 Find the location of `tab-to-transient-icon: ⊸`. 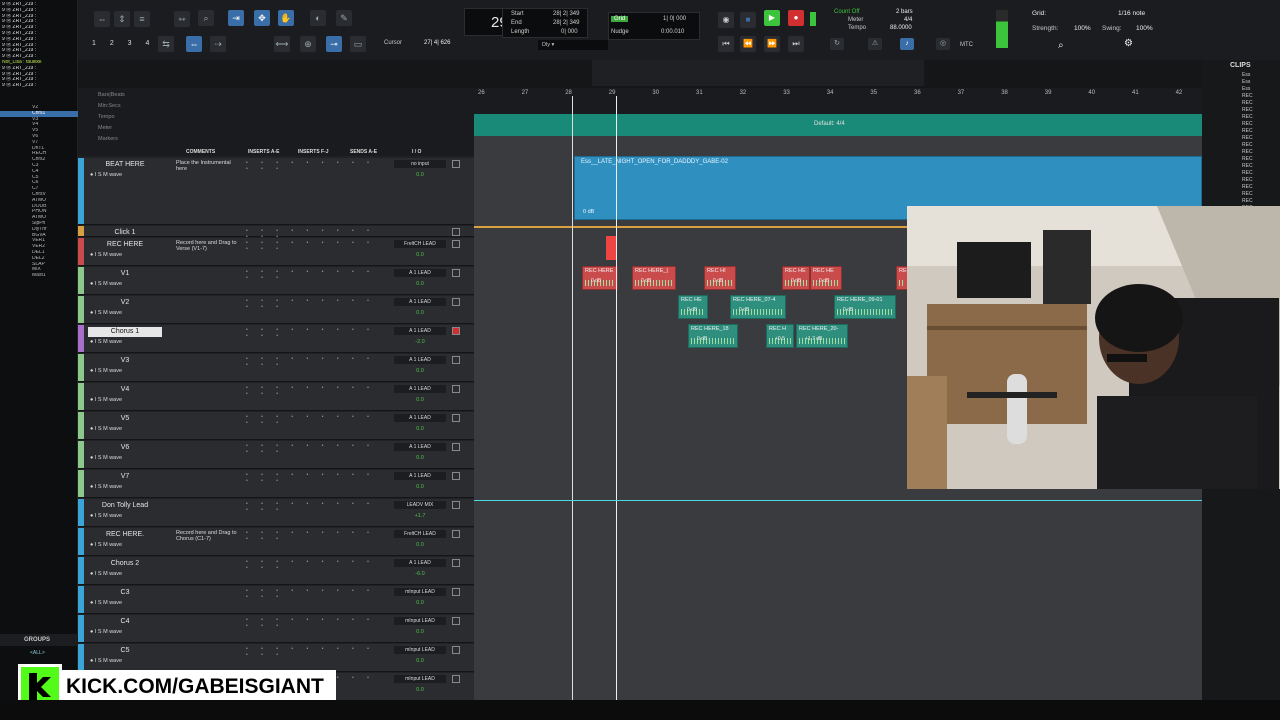

tab-to-transient-icon: ⊸ is located at coordinates (334, 44).